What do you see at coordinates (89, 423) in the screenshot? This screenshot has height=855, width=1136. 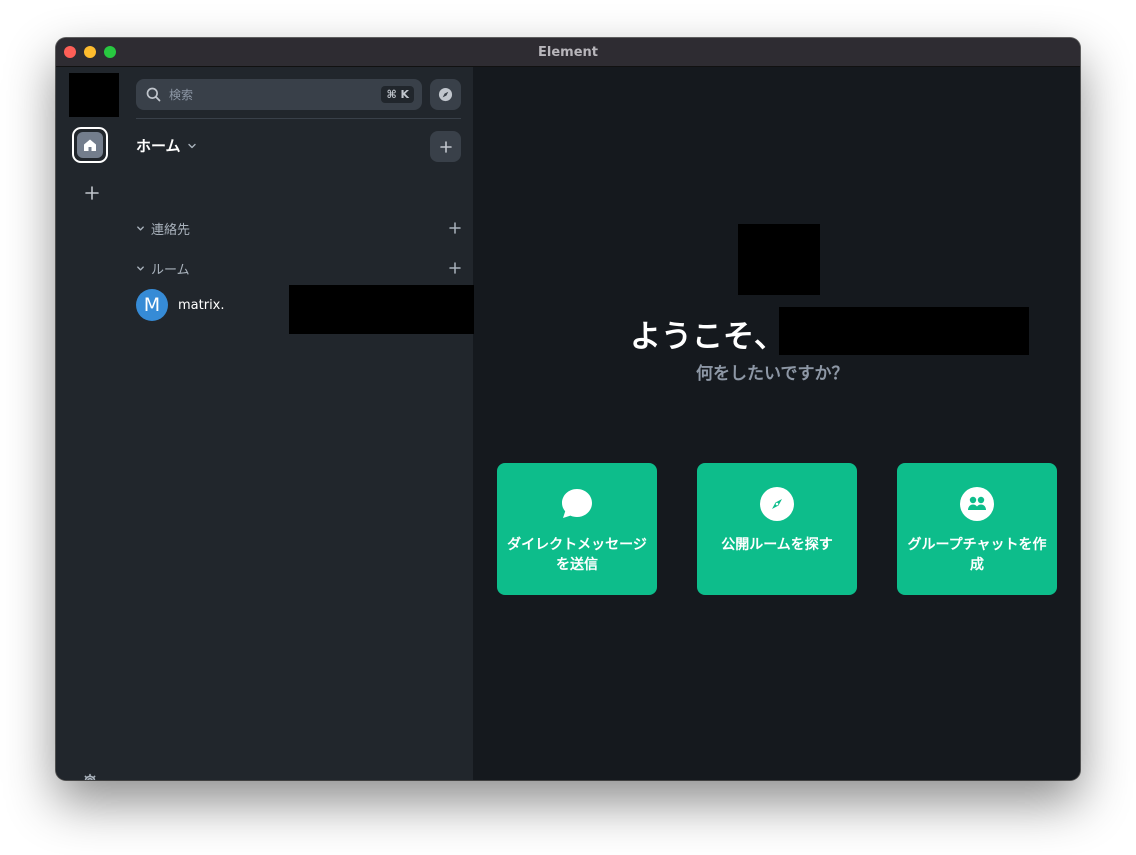 I see `space-bar` at bounding box center [89, 423].